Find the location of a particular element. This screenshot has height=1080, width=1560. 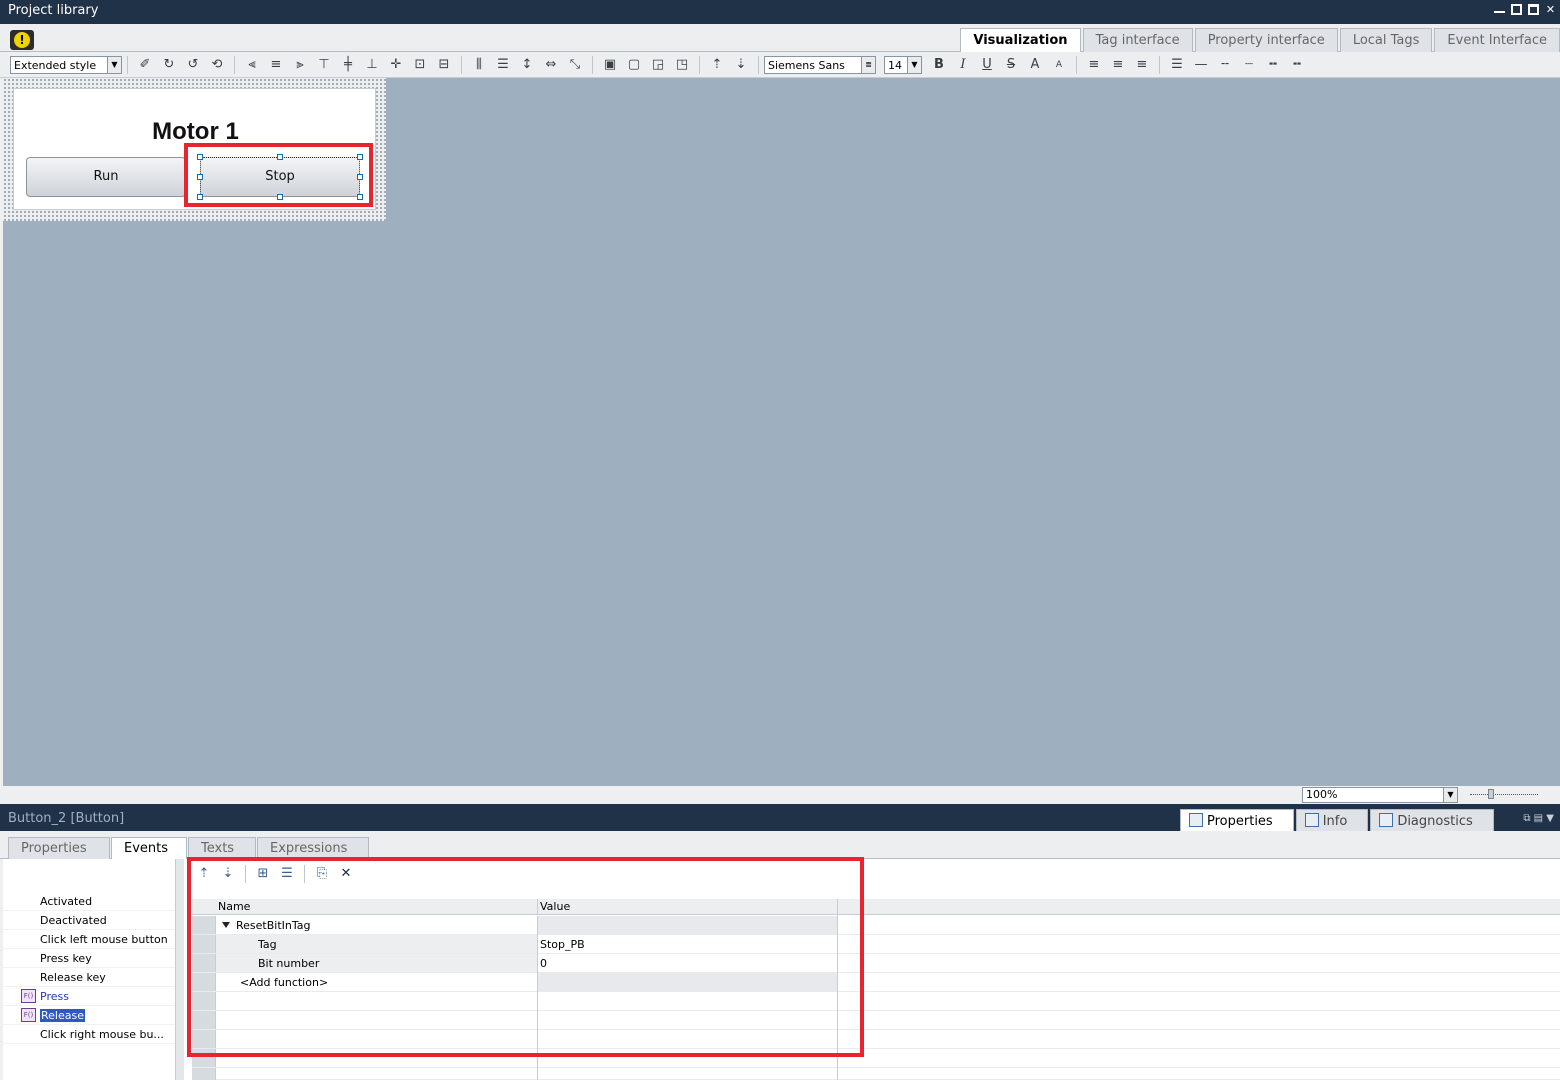

restore-icon is located at coordinates (1516, 9).